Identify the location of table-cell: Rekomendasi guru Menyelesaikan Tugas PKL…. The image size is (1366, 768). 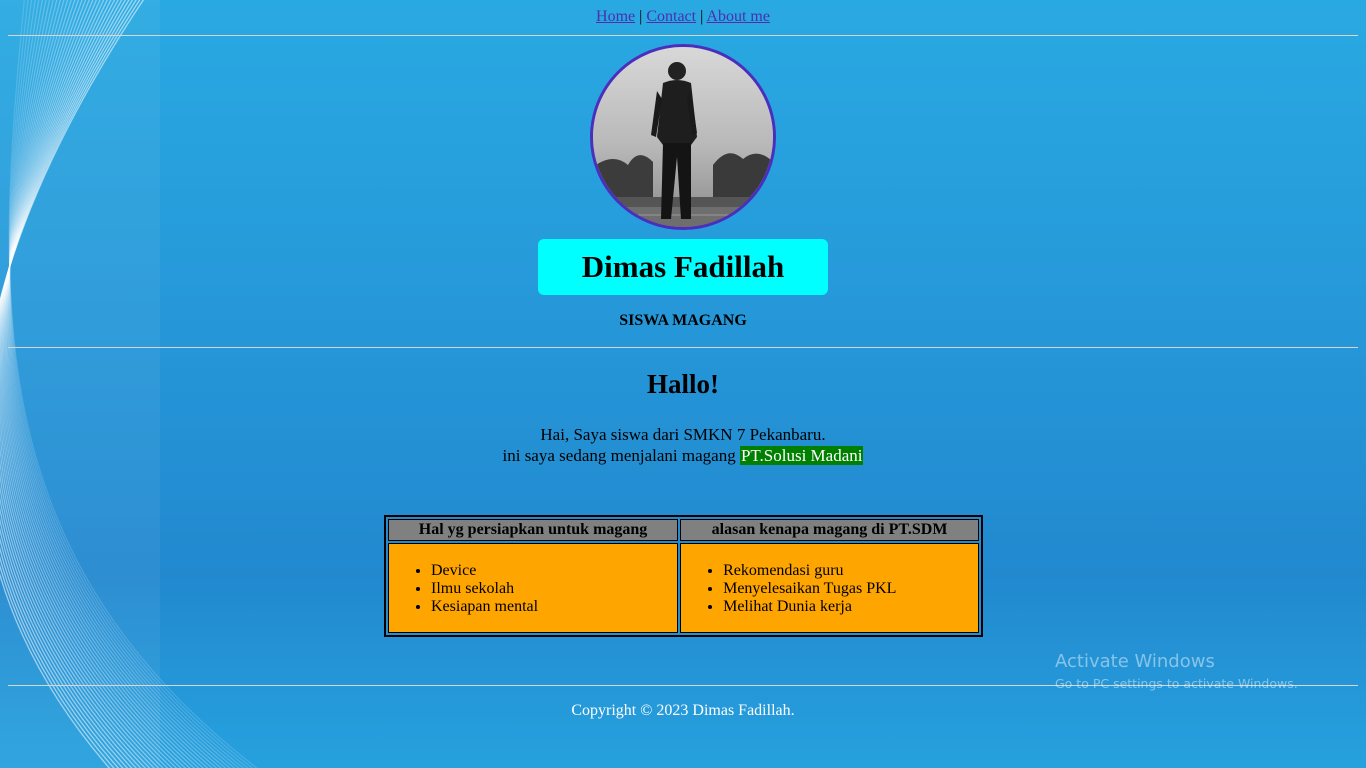
(829, 588).